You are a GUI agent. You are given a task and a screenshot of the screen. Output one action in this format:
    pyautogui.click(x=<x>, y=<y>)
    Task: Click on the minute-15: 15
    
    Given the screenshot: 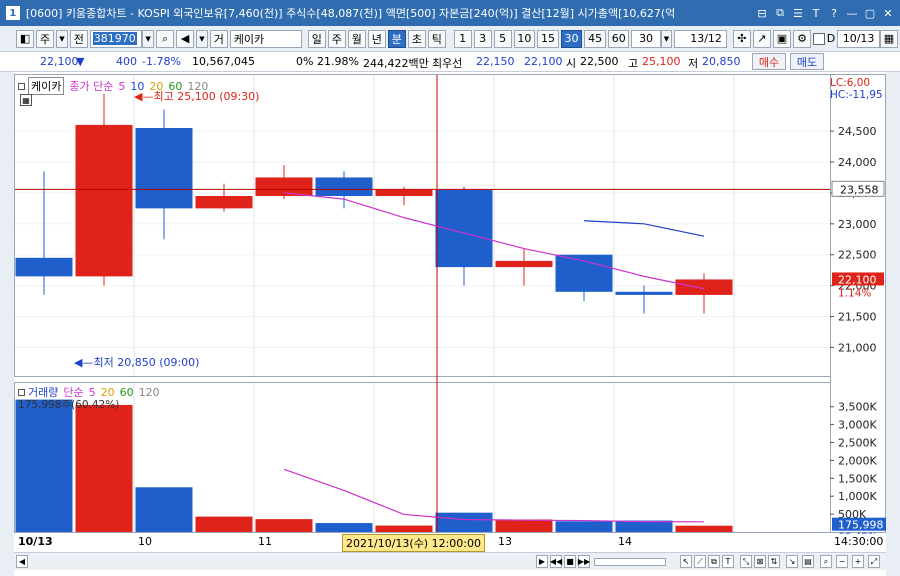 What is the action you would take?
    pyautogui.click(x=548, y=38)
    